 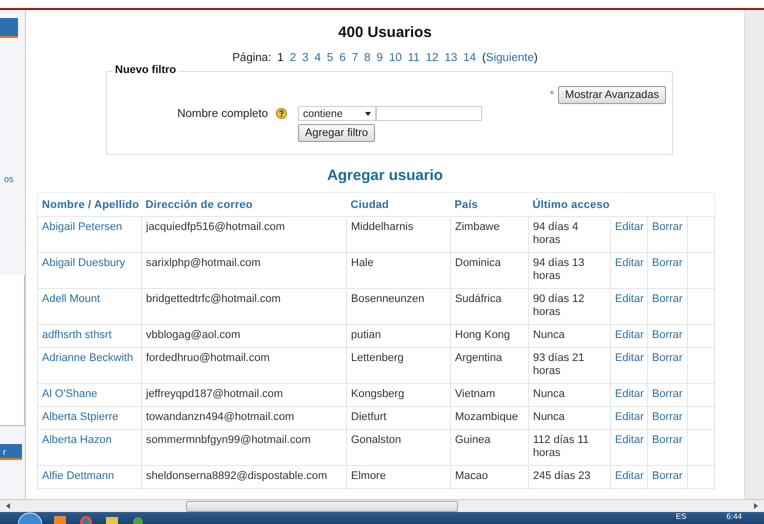 What do you see at coordinates (469, 58) in the screenshot?
I see `page-link: 14` at bounding box center [469, 58].